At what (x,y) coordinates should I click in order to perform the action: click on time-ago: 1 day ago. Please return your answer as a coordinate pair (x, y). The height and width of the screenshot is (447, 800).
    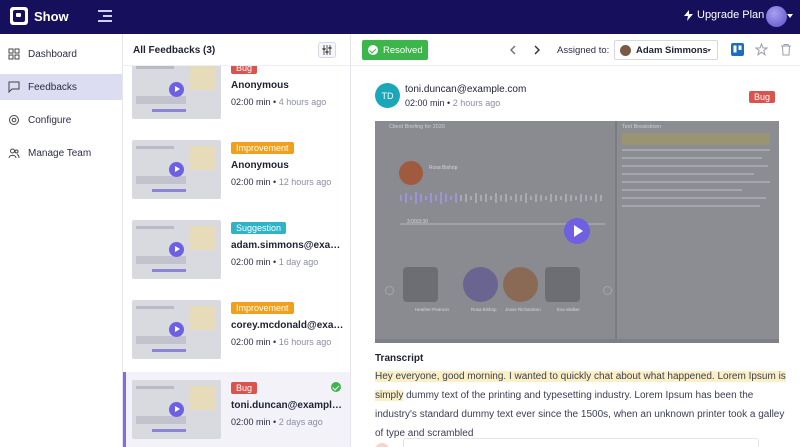
    Looking at the image, I should click on (298, 262).